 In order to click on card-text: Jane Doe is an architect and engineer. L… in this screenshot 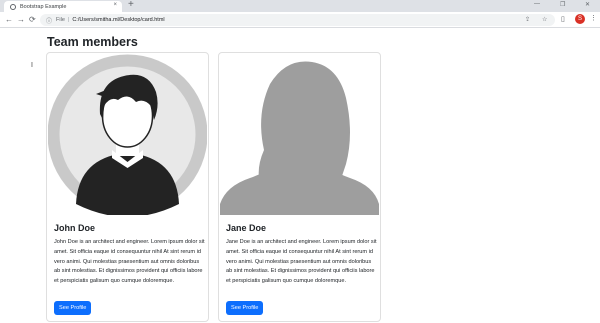, I will do `click(301, 262)`.